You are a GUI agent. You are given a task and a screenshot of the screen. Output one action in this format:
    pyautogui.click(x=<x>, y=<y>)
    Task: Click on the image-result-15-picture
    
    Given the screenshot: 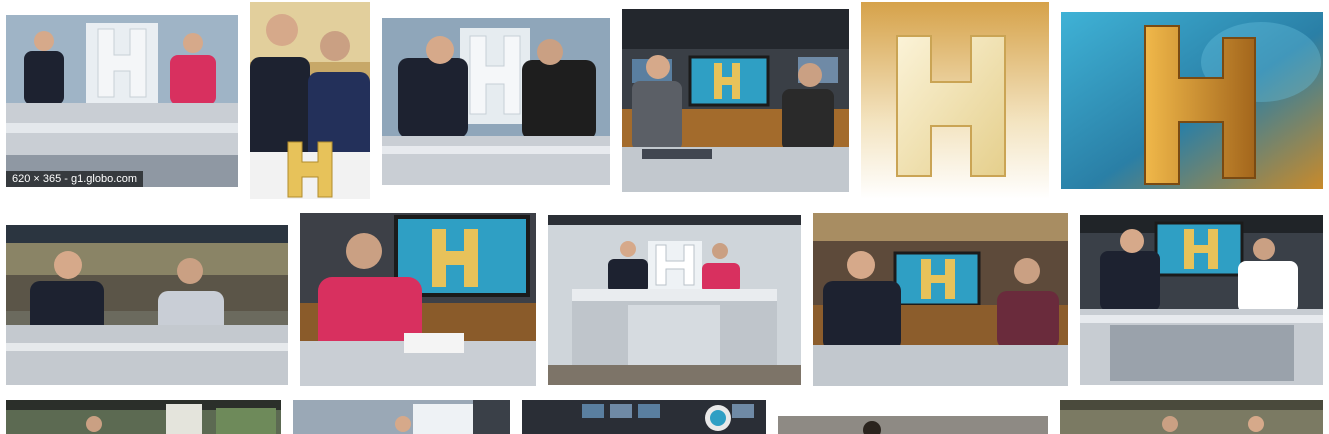 What is the action you would take?
    pyautogui.click(x=913, y=425)
    